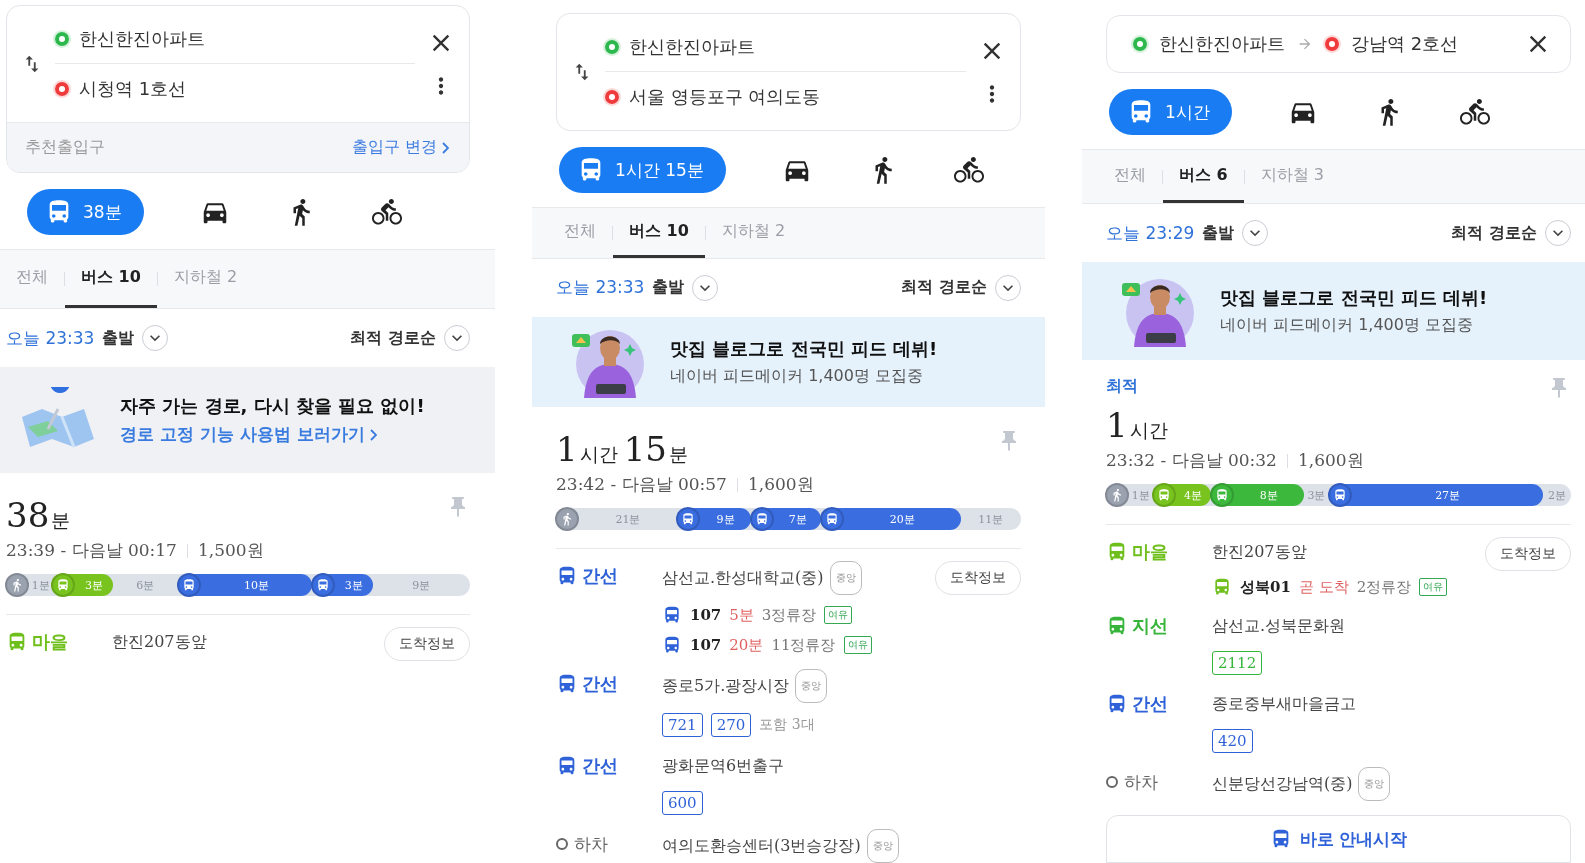  I want to click on fare: 1,500원, so click(230, 550).